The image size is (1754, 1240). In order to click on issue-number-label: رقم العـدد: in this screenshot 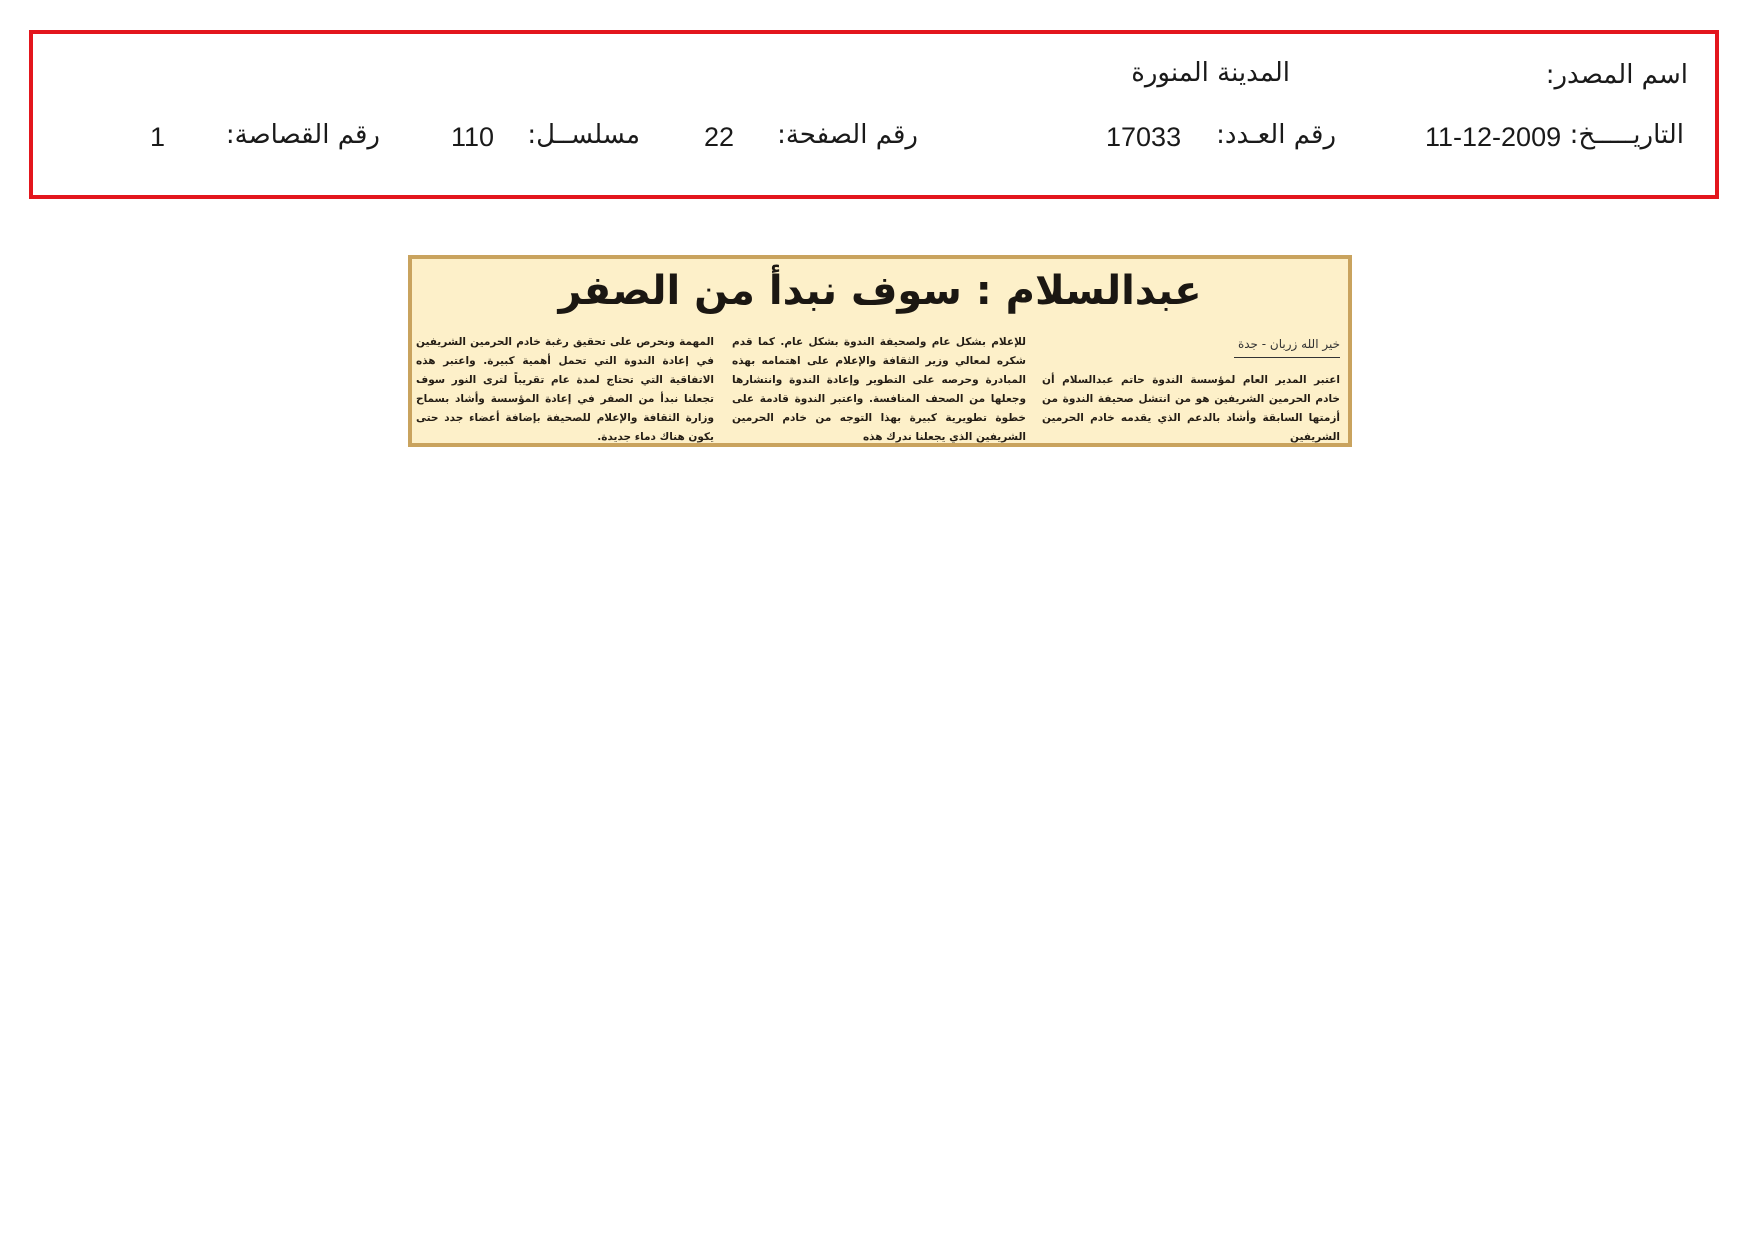, I will do `click(1276, 135)`.